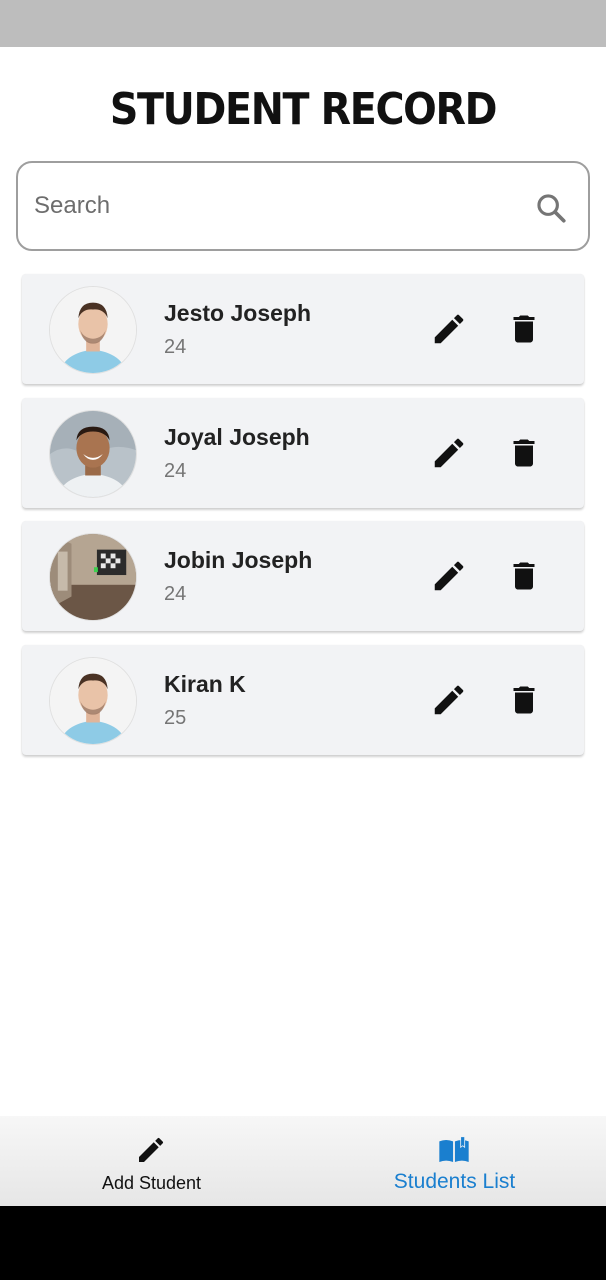 The width and height of the screenshot is (606, 1280). I want to click on smiling-man-photo-icon, so click(93, 453).